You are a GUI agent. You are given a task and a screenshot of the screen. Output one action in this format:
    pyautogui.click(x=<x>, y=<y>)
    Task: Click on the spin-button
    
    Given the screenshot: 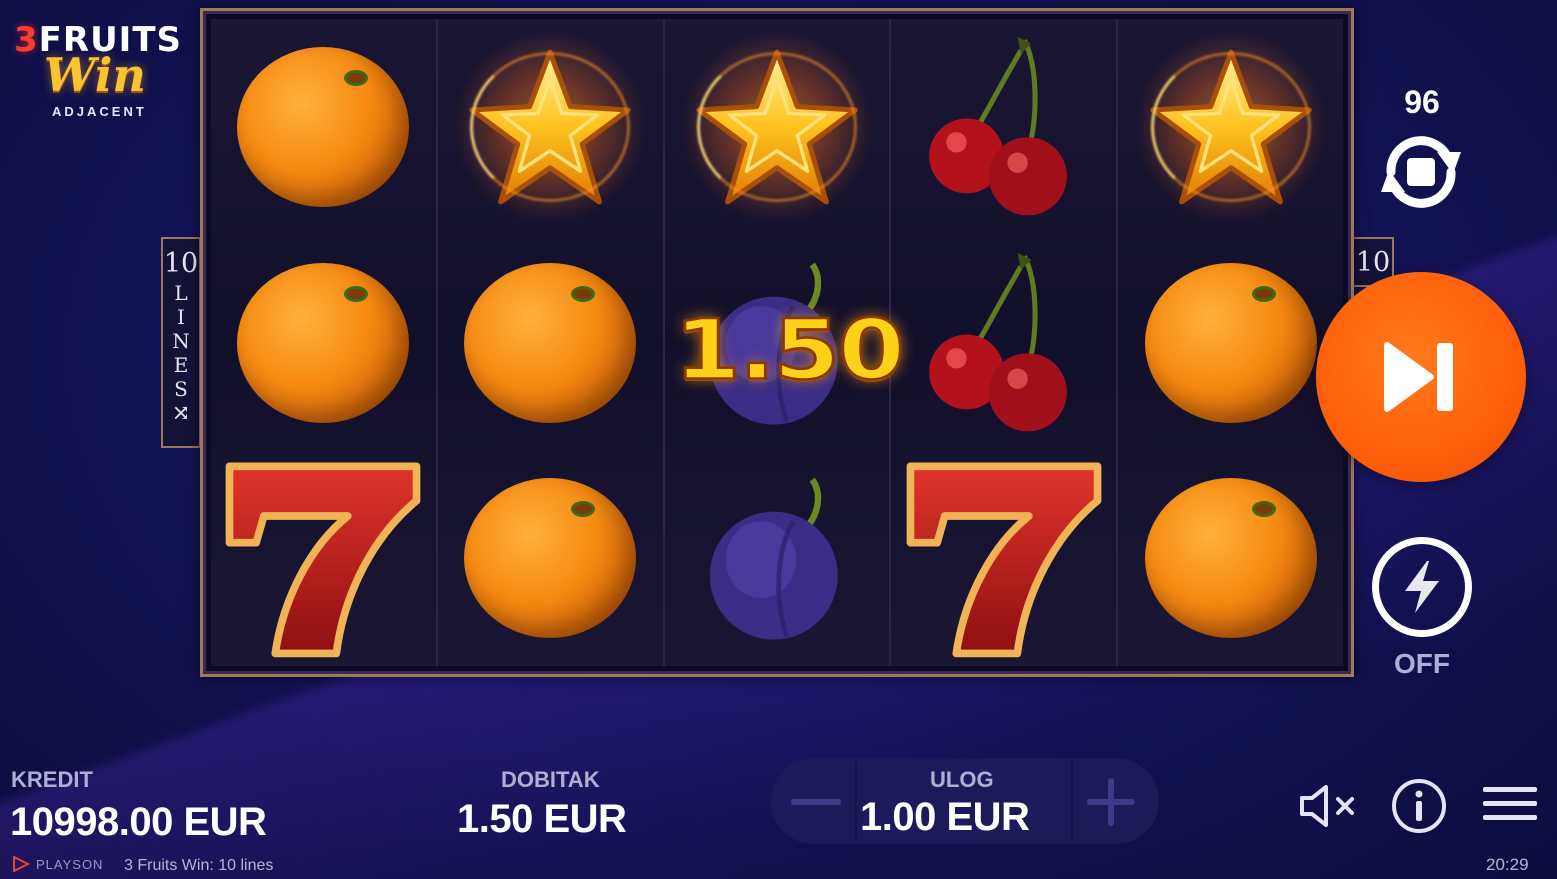 What is the action you would take?
    pyautogui.click(x=1421, y=377)
    